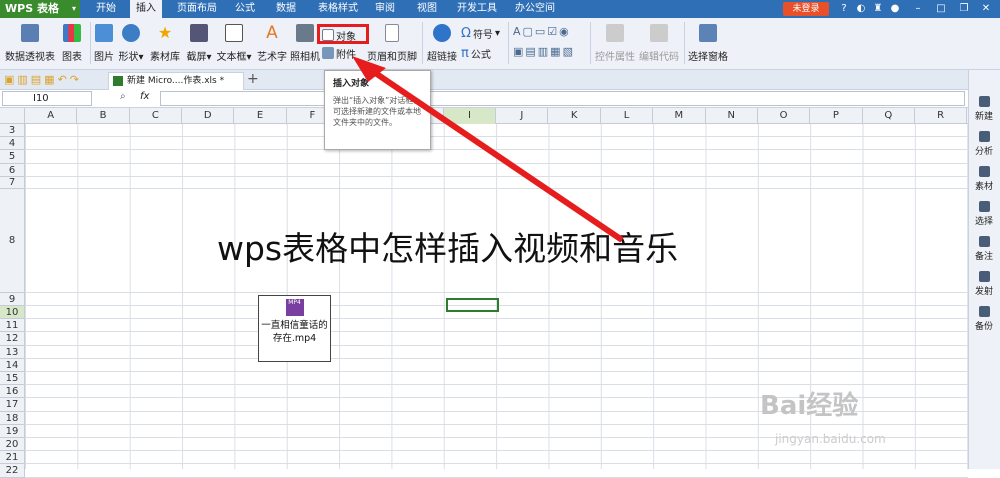 This screenshot has width=1000, height=478. What do you see at coordinates (496, 477) in the screenshot?
I see `row-gridline` at bounding box center [496, 477].